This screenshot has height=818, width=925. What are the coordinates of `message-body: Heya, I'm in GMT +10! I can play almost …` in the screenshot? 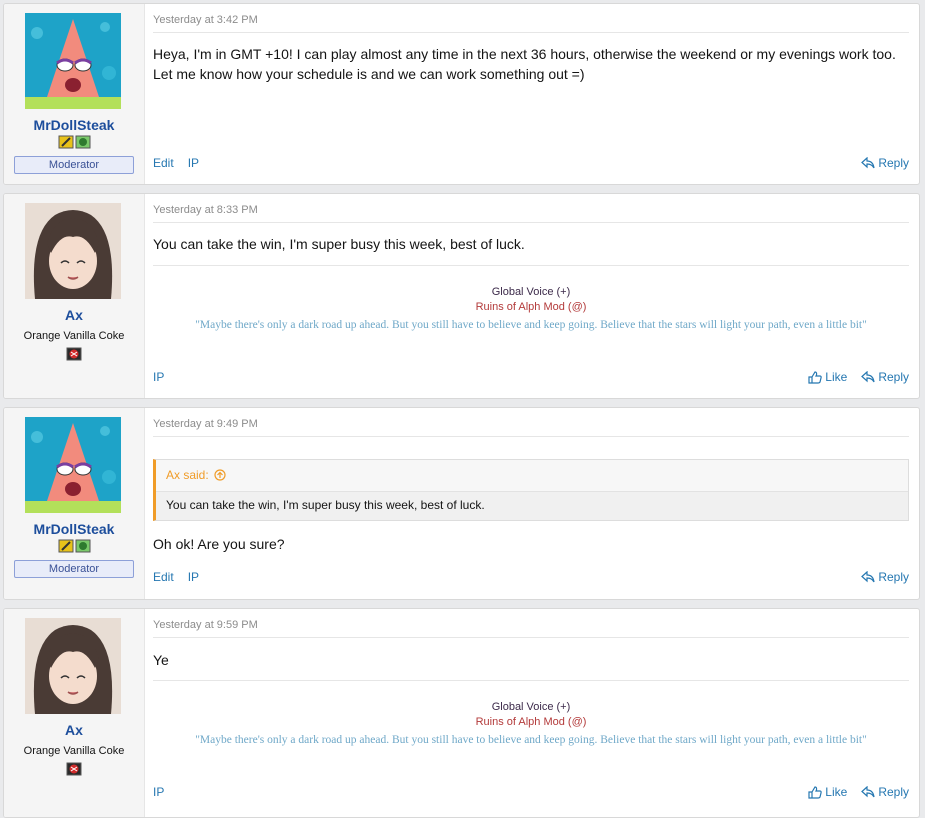 It's located at (524, 64).